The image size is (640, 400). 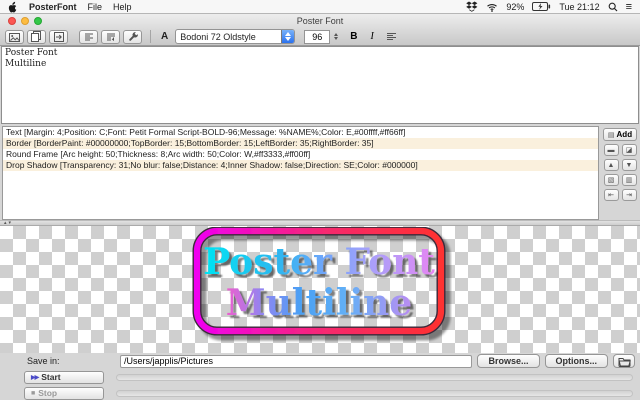 I want to click on duplicate-button, so click(x=36, y=36).